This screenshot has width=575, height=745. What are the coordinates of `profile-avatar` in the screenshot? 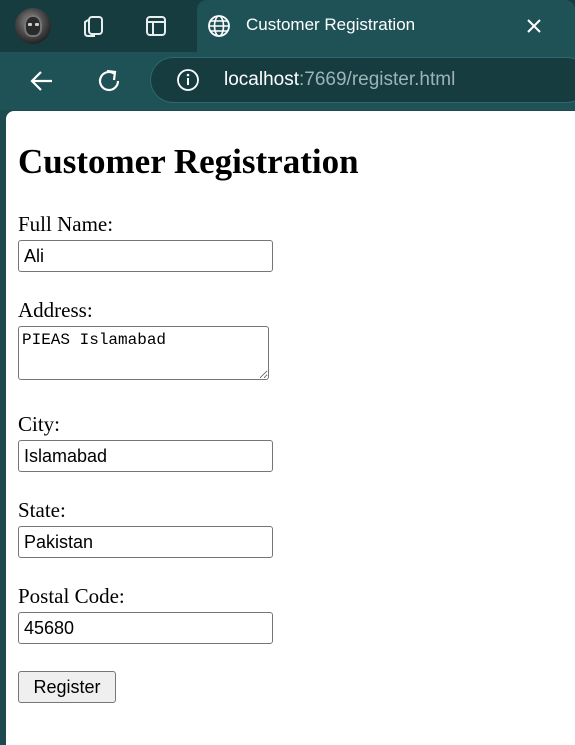 It's located at (33, 26).